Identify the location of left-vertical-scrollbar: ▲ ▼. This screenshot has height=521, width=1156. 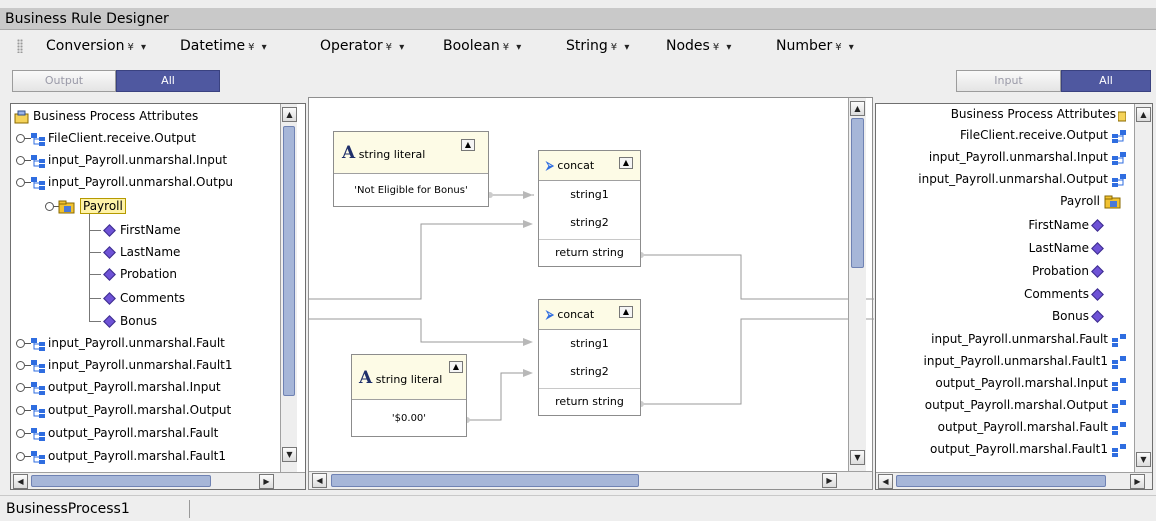
(288, 288).